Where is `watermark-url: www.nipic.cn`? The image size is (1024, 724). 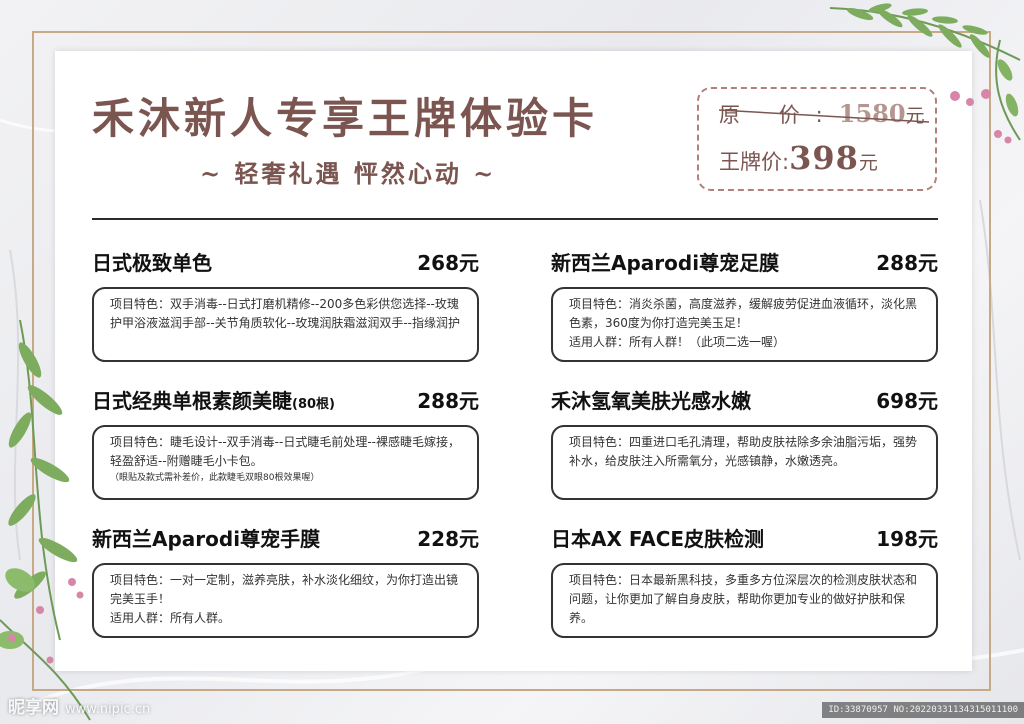
watermark-url: www.nipic.cn is located at coordinates (108, 709).